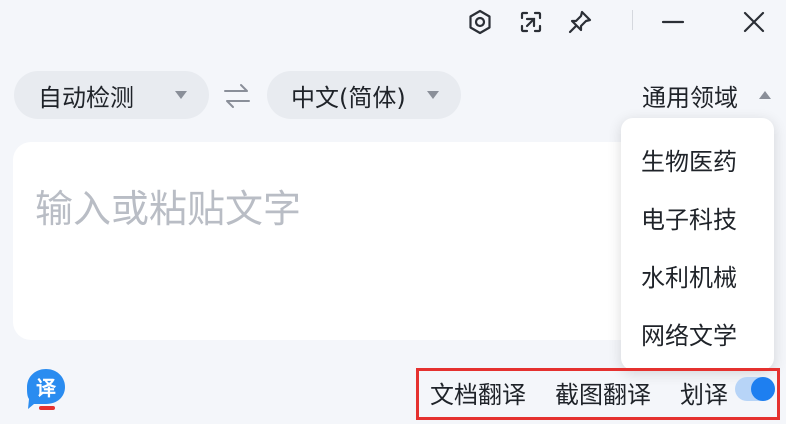 The image size is (786, 424). I want to click on screenshot-icon, so click(531, 22).